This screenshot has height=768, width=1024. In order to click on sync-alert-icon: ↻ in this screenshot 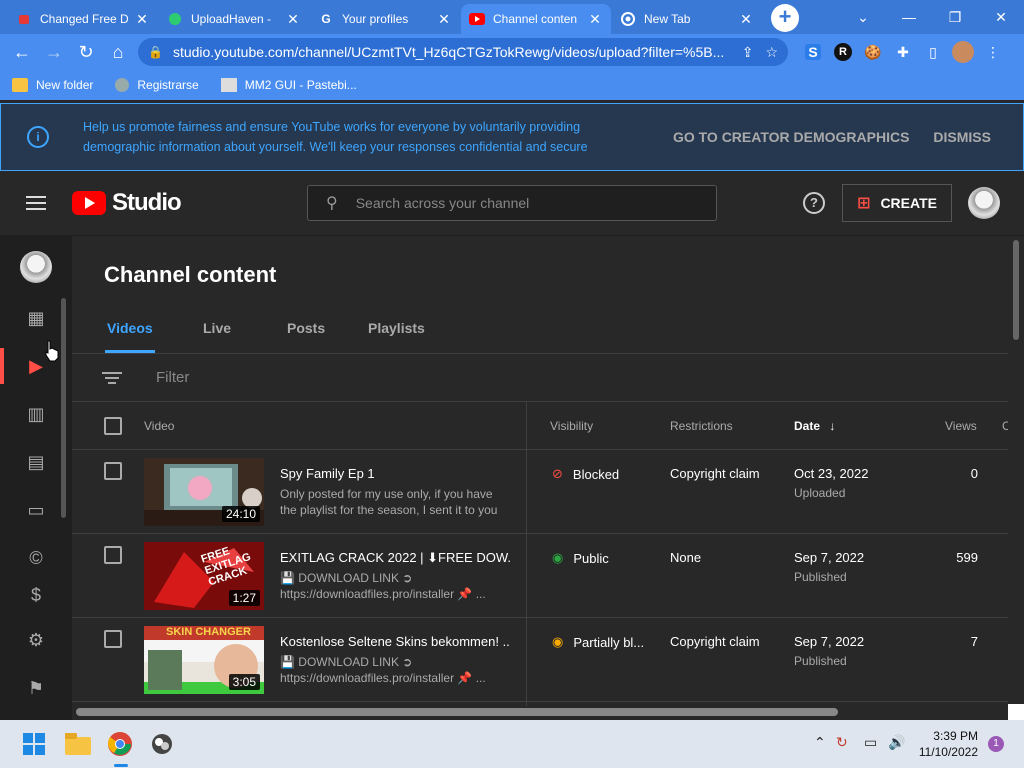, I will do `click(842, 742)`.